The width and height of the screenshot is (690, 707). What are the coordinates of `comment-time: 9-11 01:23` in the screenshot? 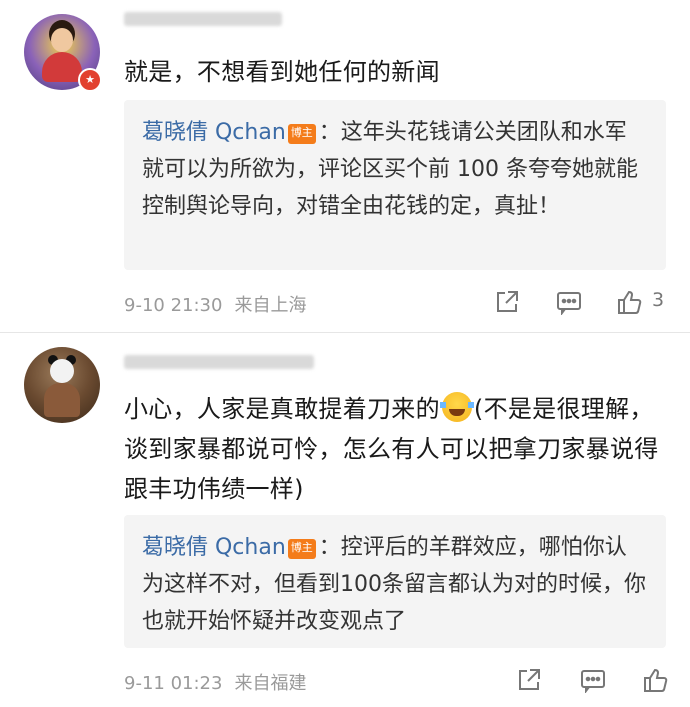 It's located at (173, 683).